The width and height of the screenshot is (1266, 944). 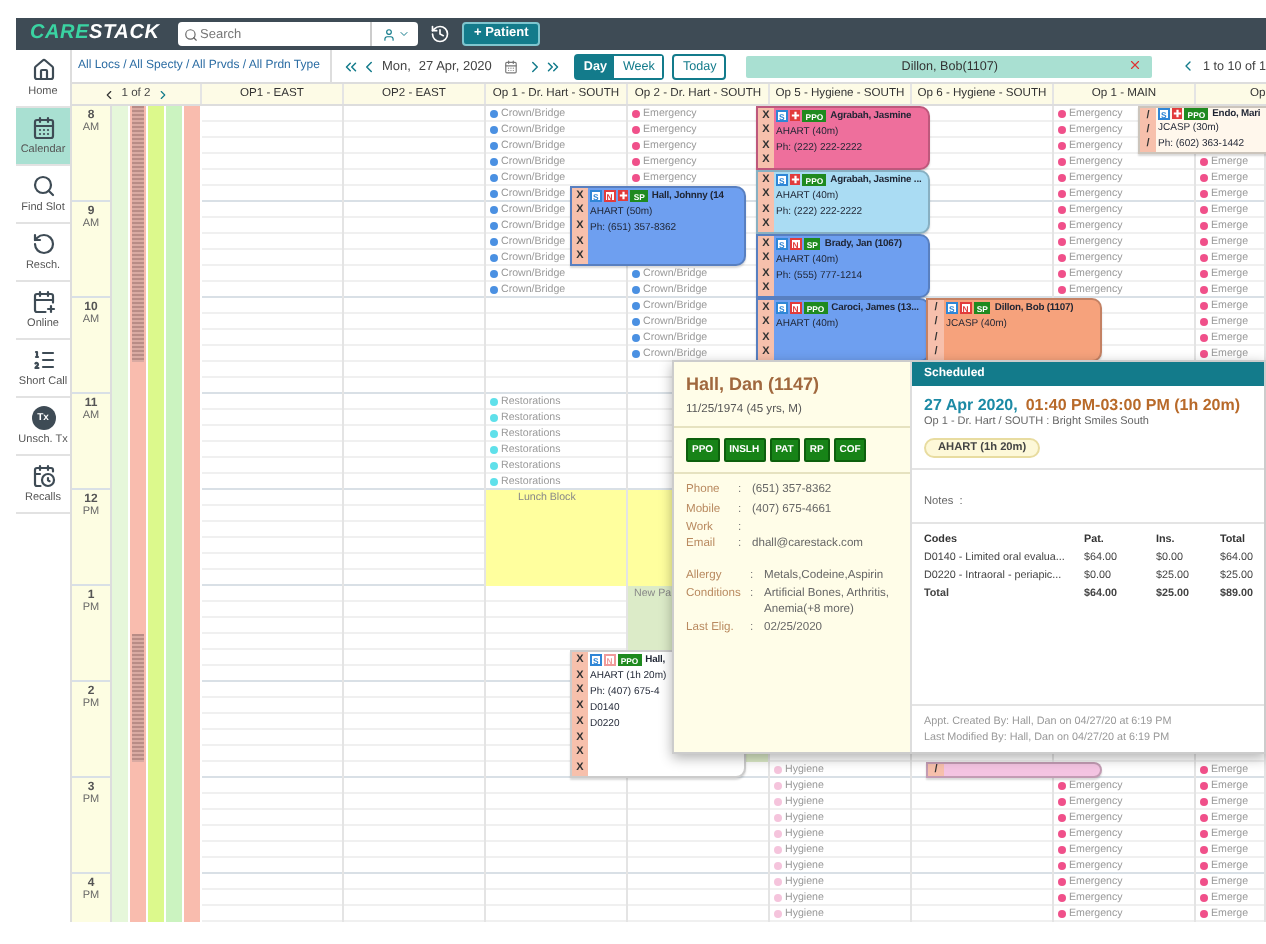 What do you see at coordinates (753, 383) in the screenshot?
I see `patient-name: Hall, Dan (1147)` at bounding box center [753, 383].